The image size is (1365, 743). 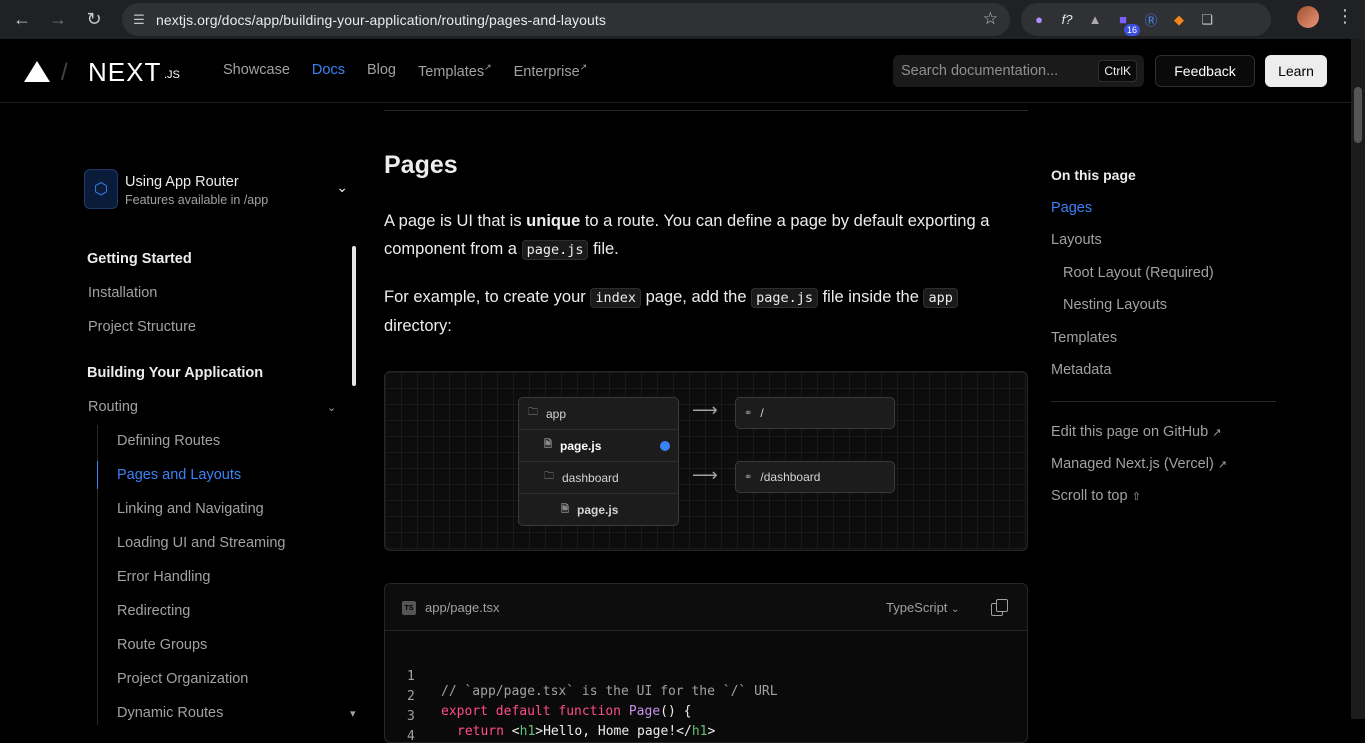 What do you see at coordinates (990, 19) in the screenshot?
I see `bookmark-star-icon: ☆` at bounding box center [990, 19].